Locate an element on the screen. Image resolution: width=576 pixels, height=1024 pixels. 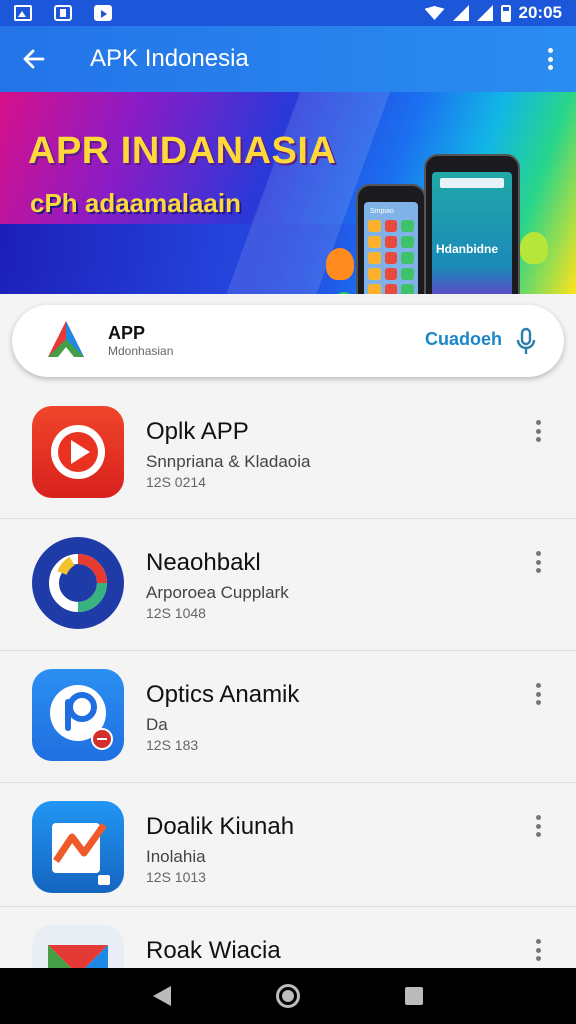
nav-recents-icon is located at coordinates (414, 996).